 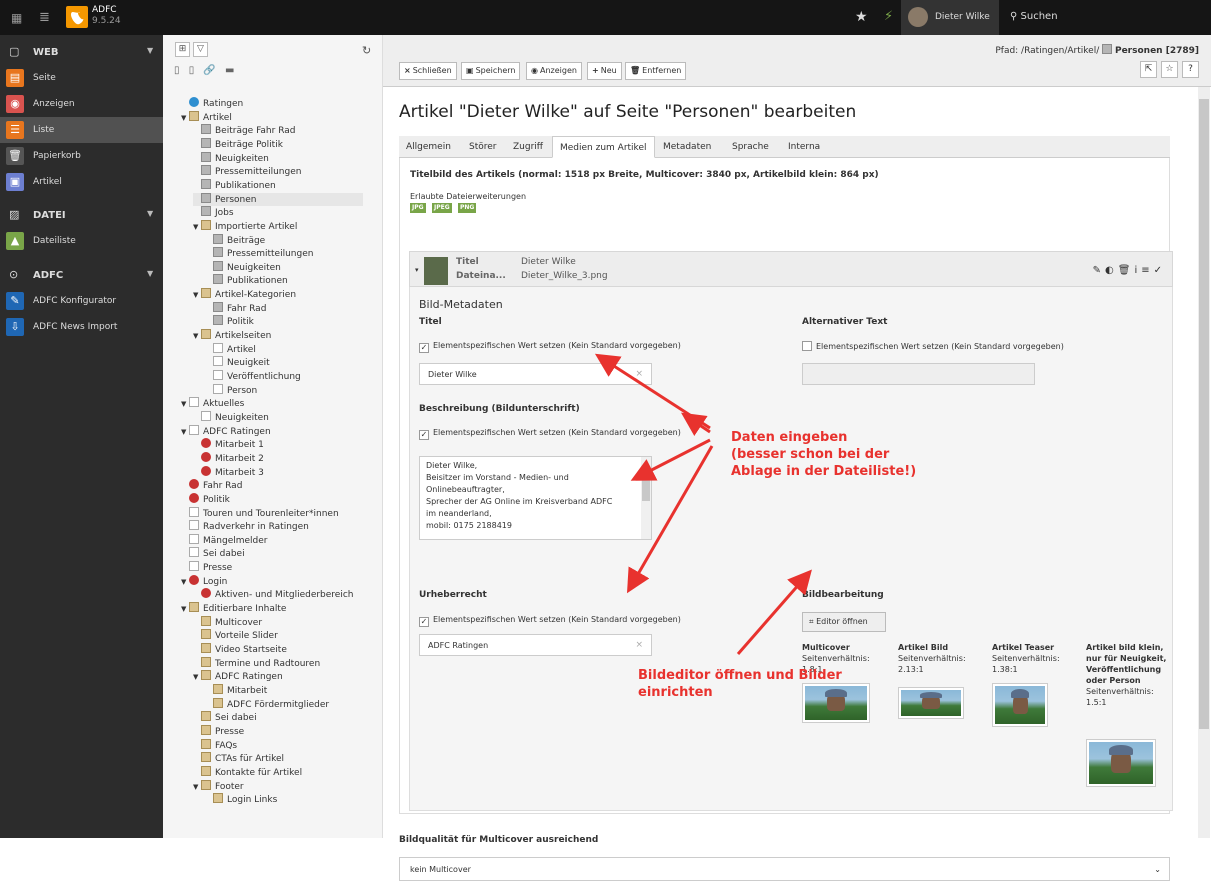 What do you see at coordinates (1147, 270) in the screenshot?
I see `drag-handle-icon: ≡` at bounding box center [1147, 270].